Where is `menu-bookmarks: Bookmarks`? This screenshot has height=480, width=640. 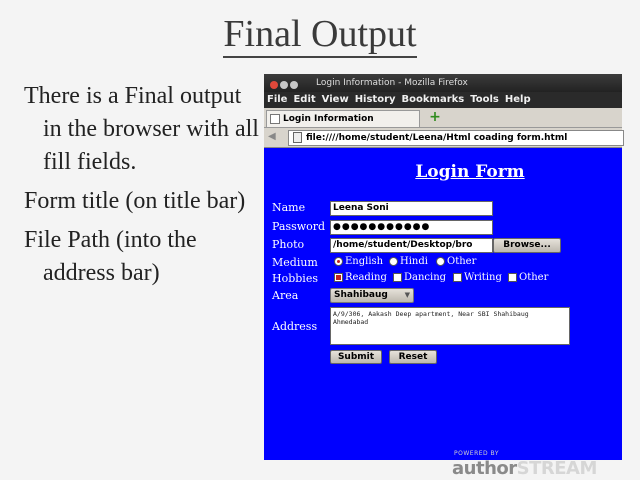 menu-bookmarks: Bookmarks is located at coordinates (433, 100).